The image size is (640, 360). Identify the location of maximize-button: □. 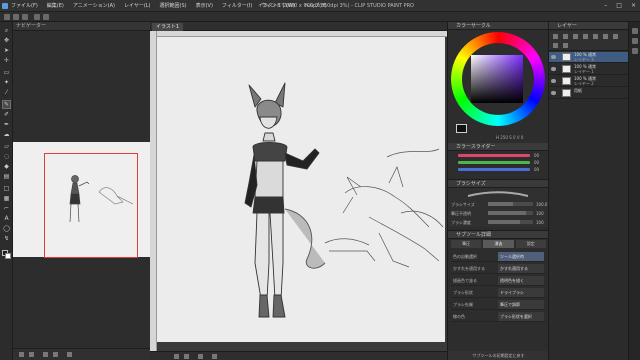
(619, 5).